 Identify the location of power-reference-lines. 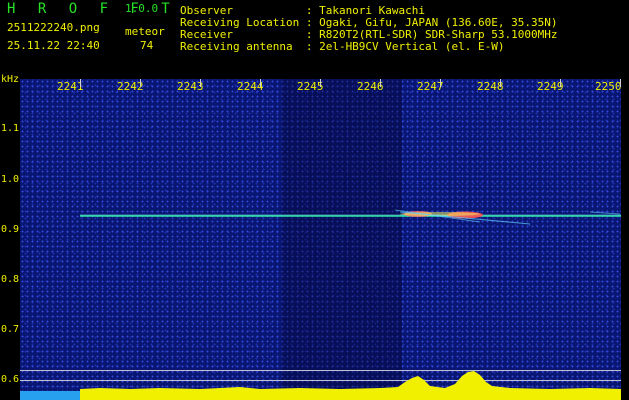
(320, 375).